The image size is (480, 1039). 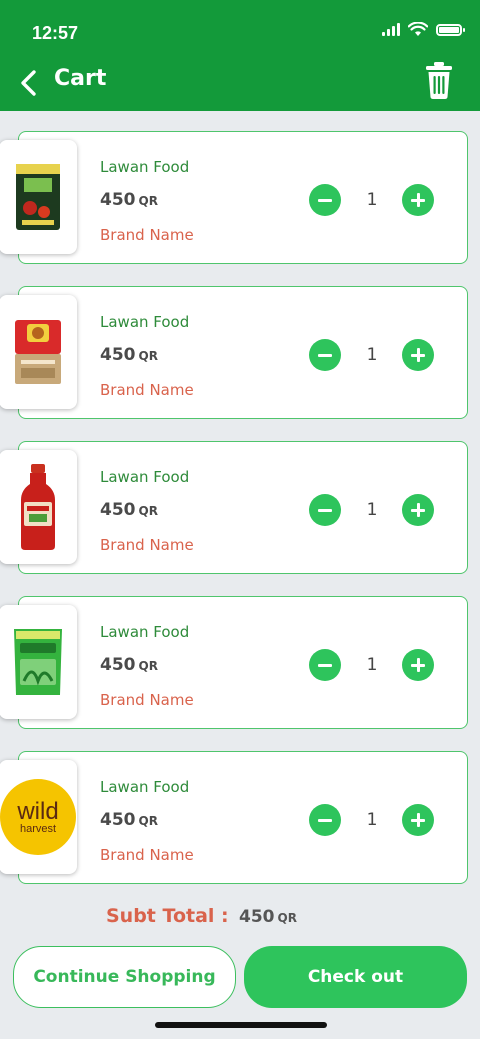 I want to click on continue-shopping-button: Continue Shopping, so click(x=124, y=977).